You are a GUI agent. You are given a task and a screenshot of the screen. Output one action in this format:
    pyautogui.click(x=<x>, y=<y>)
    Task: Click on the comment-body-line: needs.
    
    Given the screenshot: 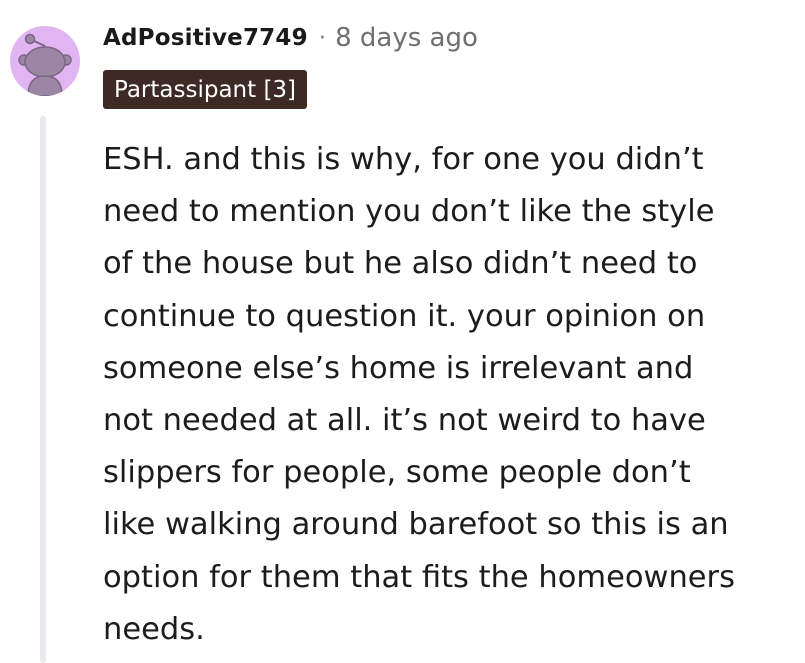 What is the action you would take?
    pyautogui.click(x=154, y=629)
    